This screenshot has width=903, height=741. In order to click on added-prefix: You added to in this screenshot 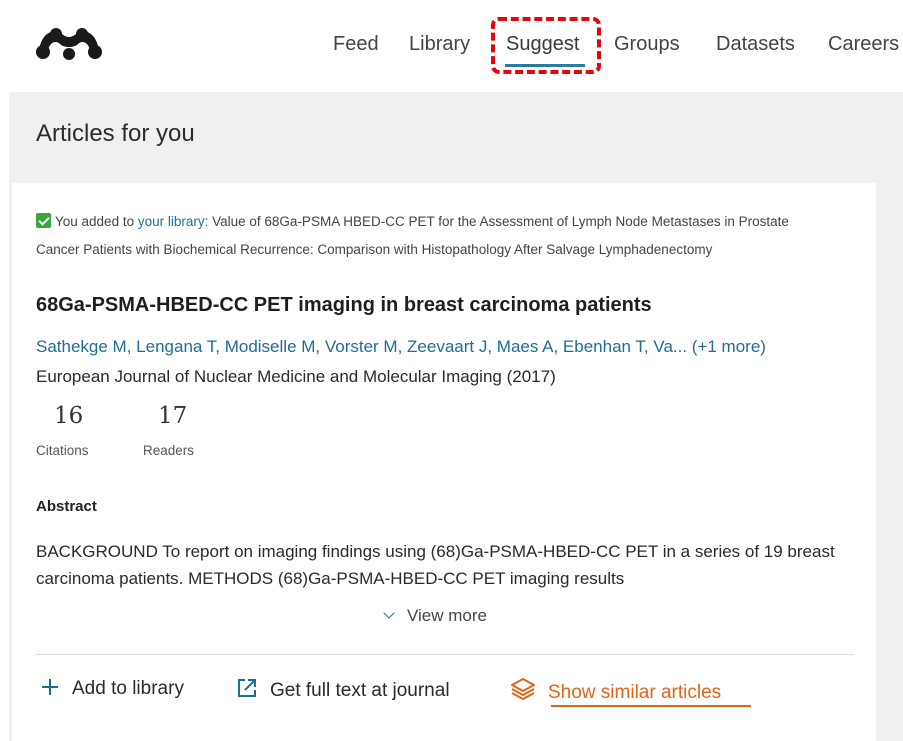, I will do `click(96, 221)`.